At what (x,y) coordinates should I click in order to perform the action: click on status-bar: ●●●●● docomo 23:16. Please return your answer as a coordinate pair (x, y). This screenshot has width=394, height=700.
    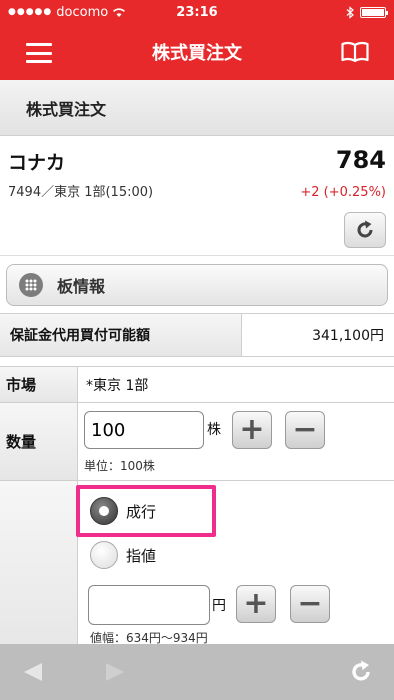
    Looking at the image, I should click on (197, 12).